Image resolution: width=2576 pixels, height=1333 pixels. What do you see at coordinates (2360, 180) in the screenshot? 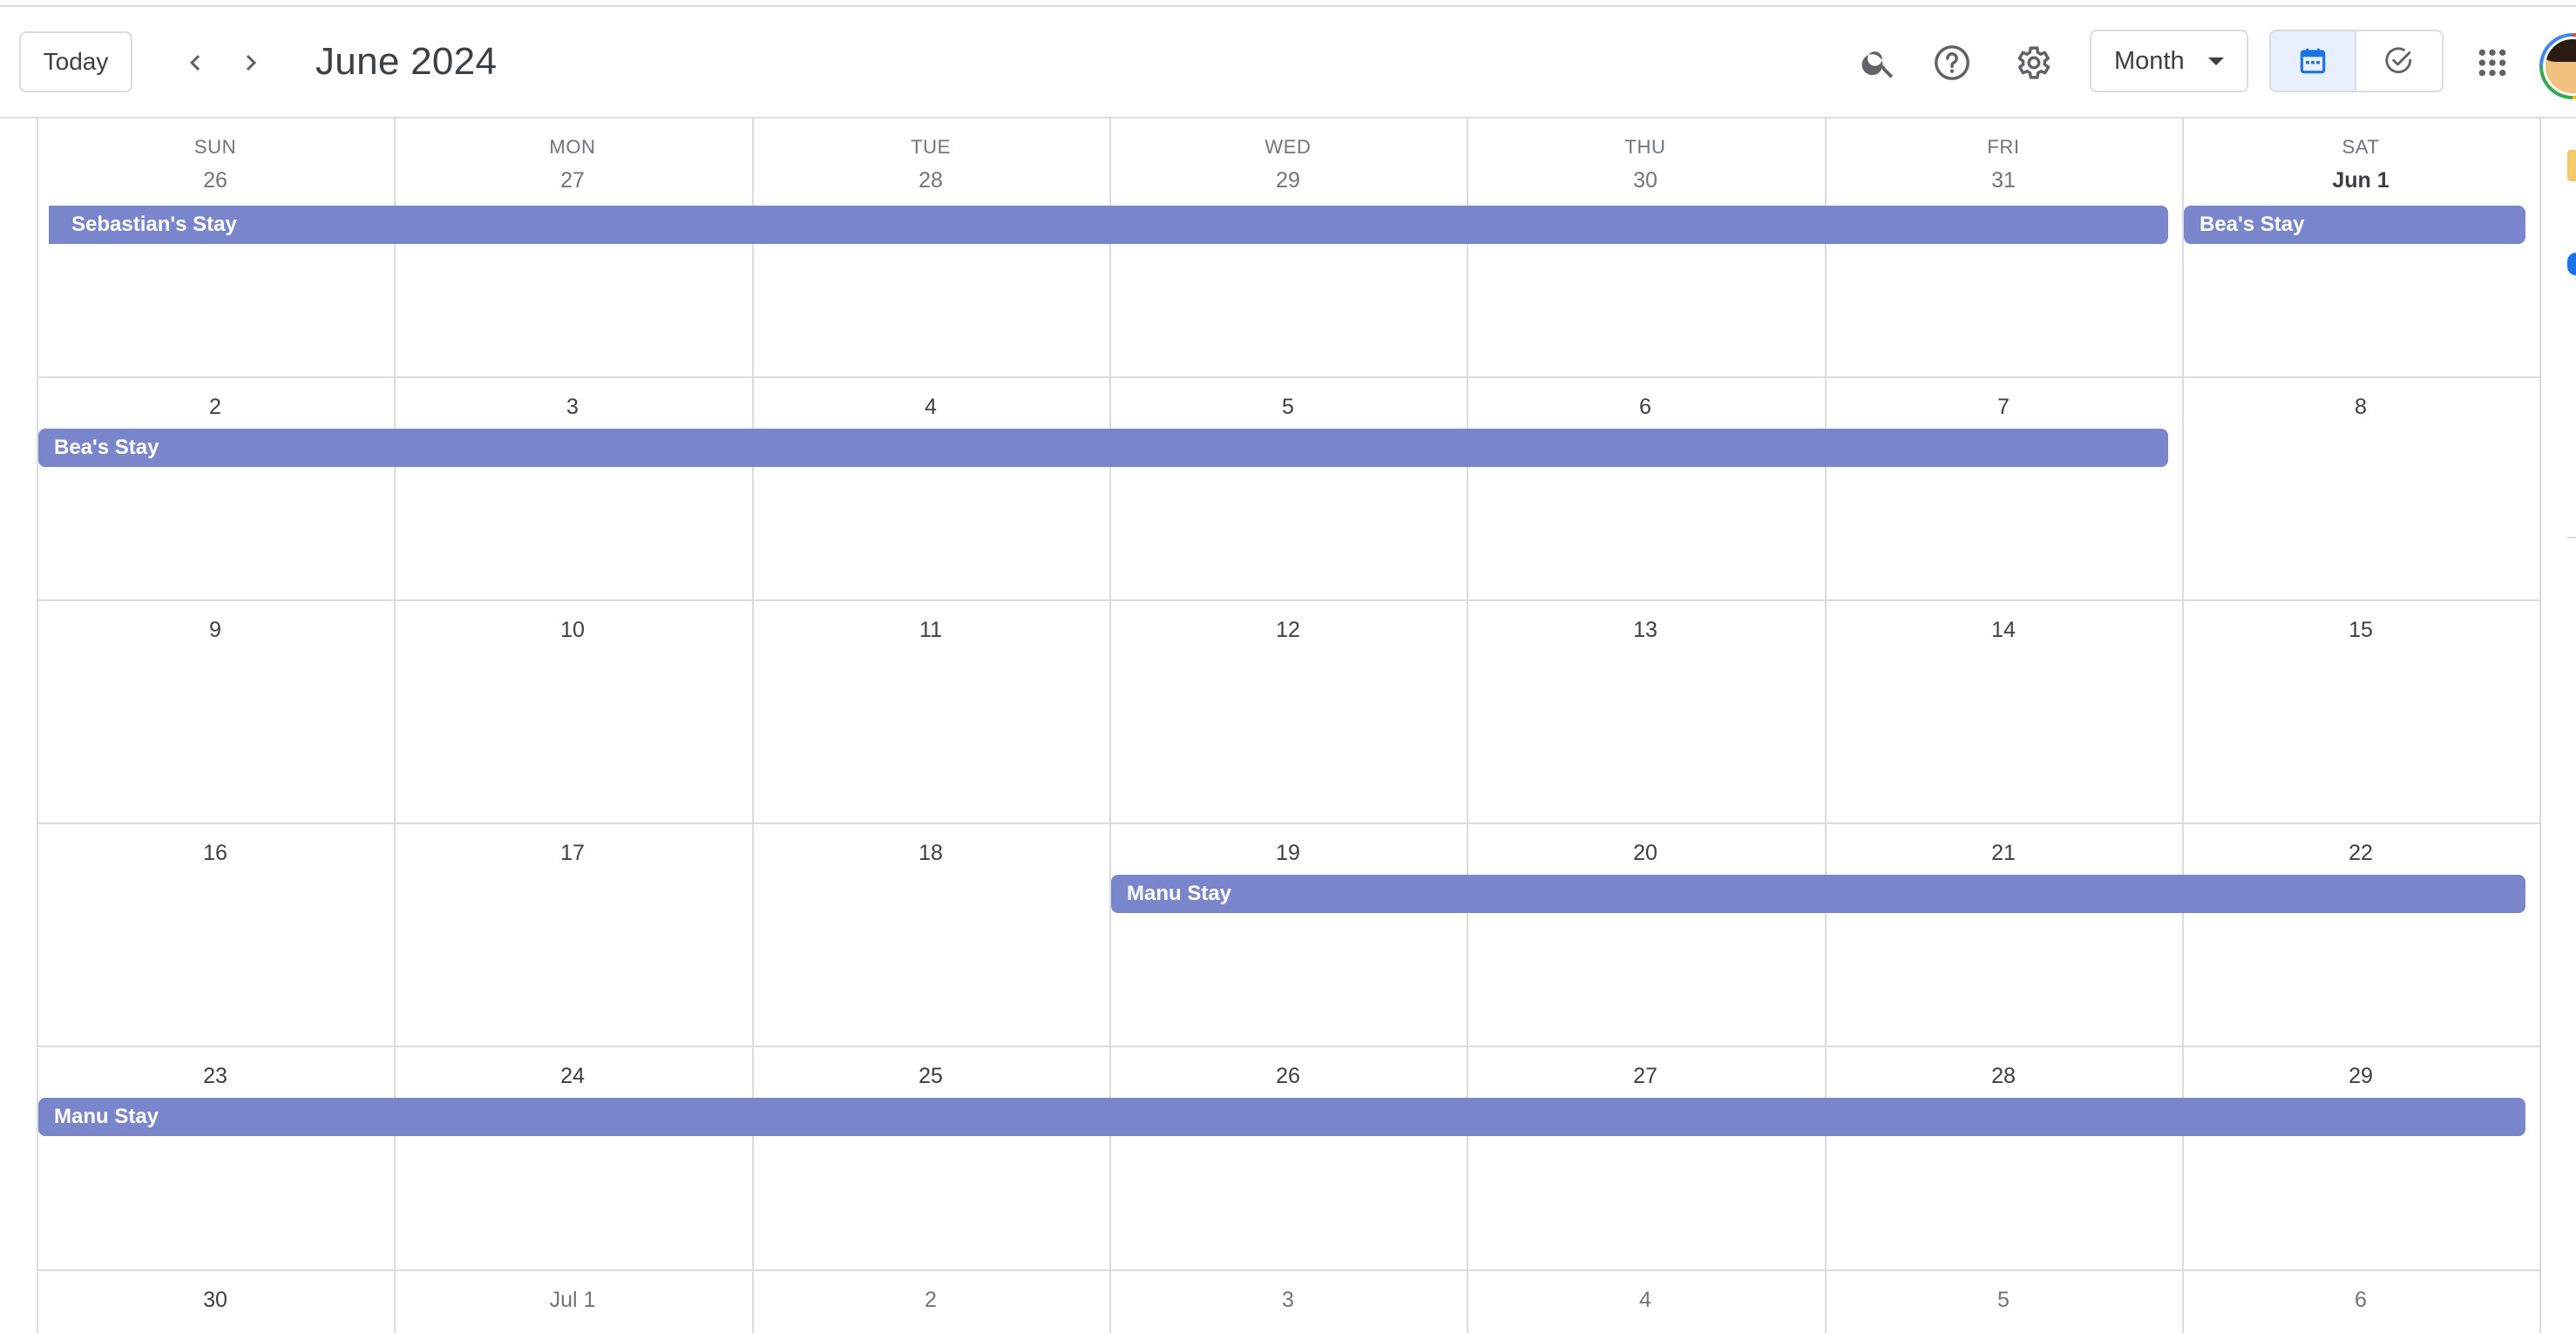
I see `day-number: Jun 1` at bounding box center [2360, 180].